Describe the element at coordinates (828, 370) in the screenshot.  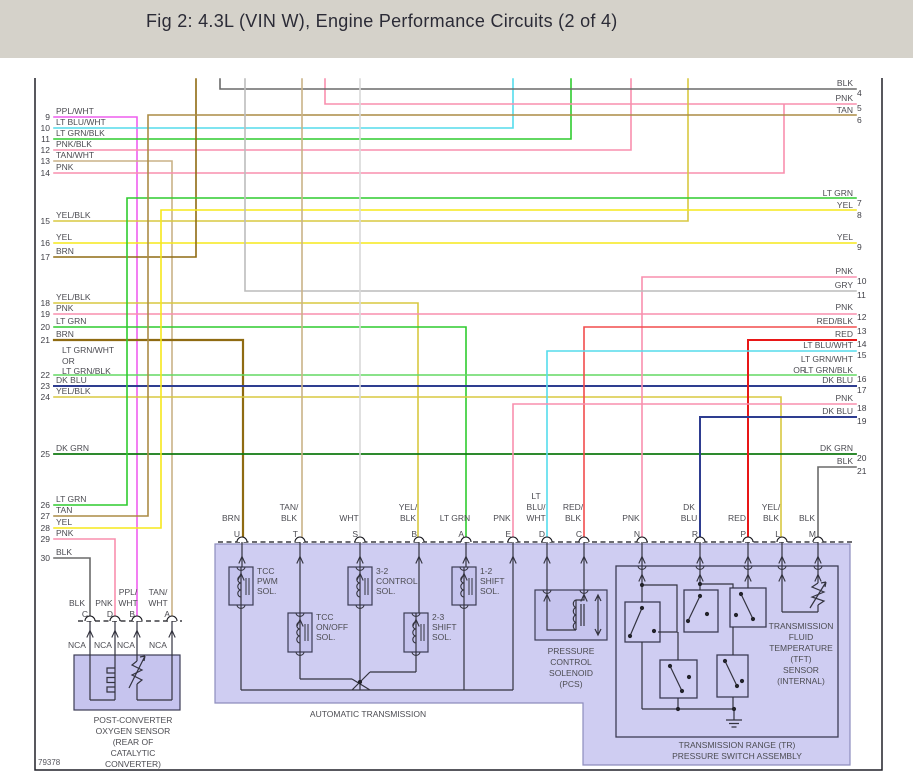
I see `right-pin-label-alt: LT GRN/BLK` at that location.